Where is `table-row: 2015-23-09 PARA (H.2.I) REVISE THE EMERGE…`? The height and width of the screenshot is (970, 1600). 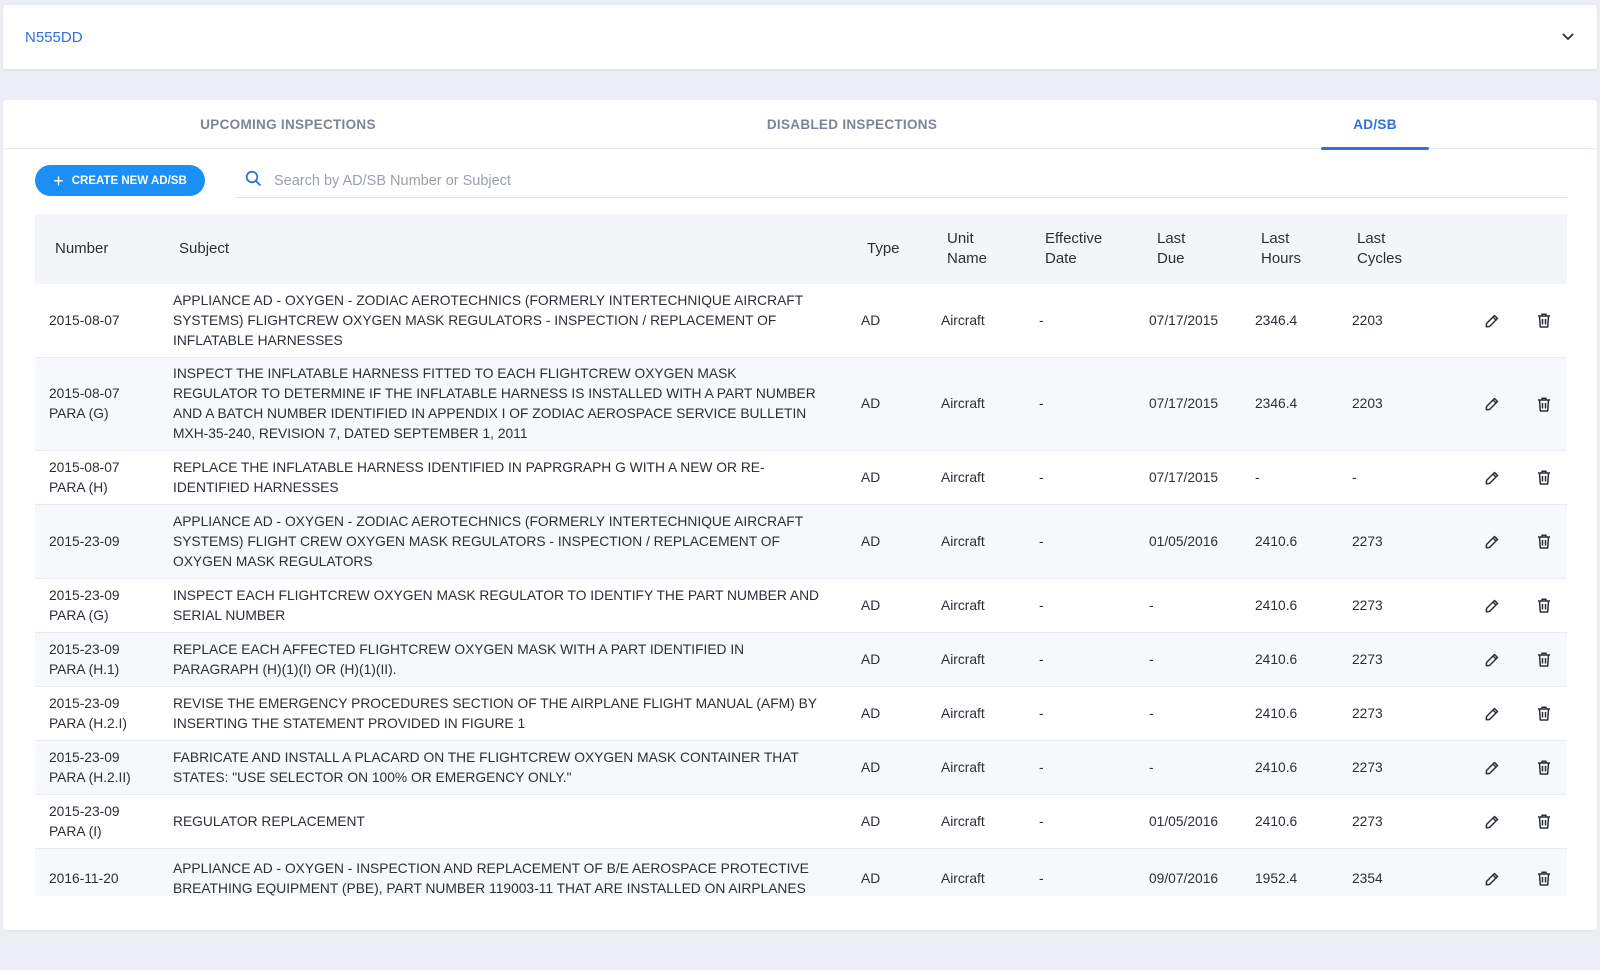 table-row: 2015-23-09 PARA (H.2.I) REVISE THE EMERGE… is located at coordinates (801, 714).